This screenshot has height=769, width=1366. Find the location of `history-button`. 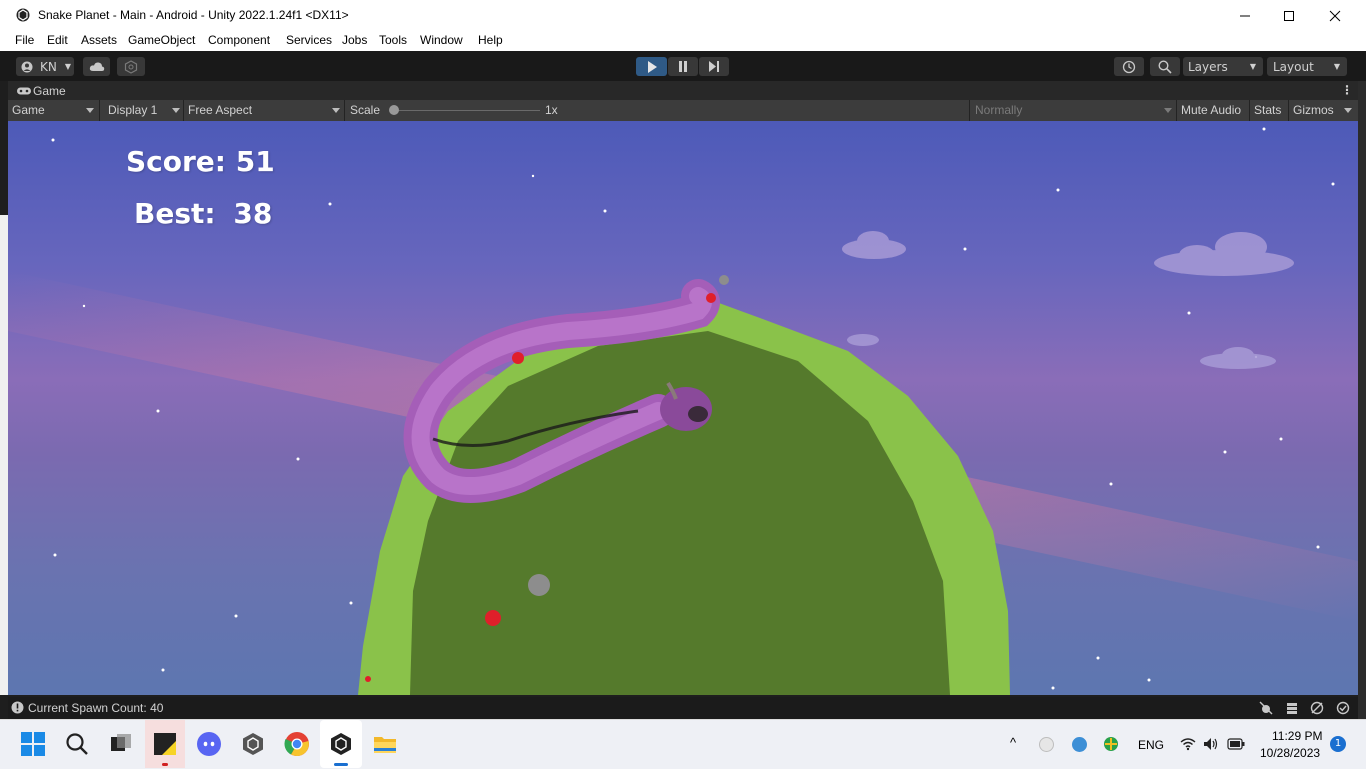

history-button is located at coordinates (1129, 66).